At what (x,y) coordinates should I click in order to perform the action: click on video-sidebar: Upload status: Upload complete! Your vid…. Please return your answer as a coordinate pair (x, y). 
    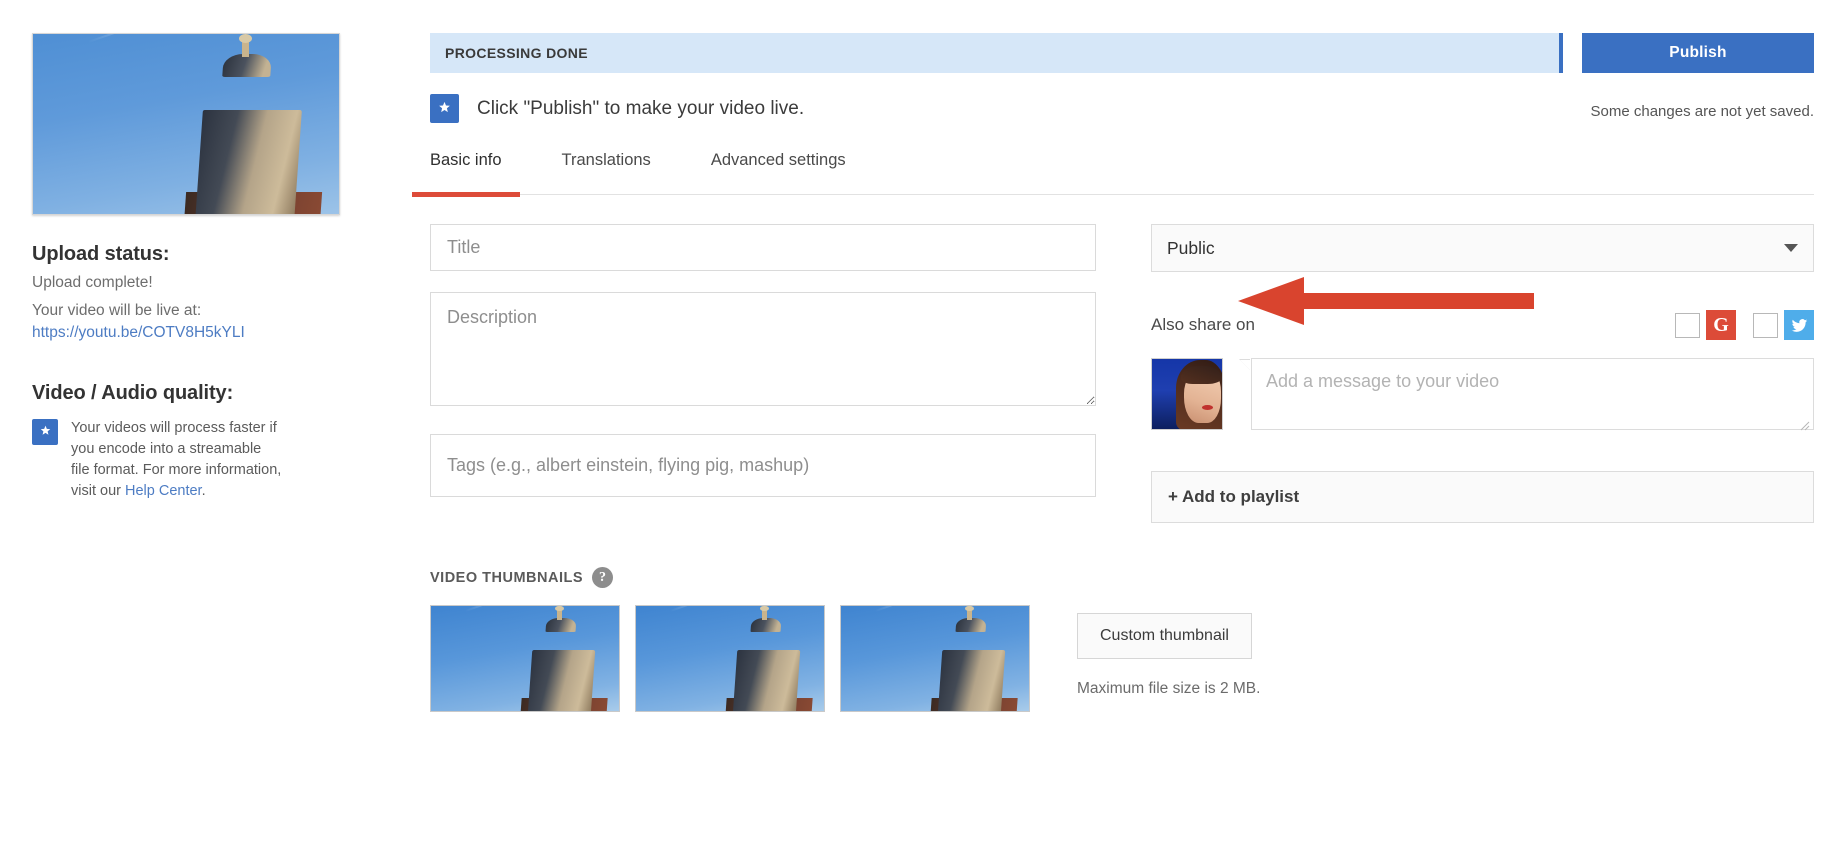
    Looking at the image, I should click on (197, 267).